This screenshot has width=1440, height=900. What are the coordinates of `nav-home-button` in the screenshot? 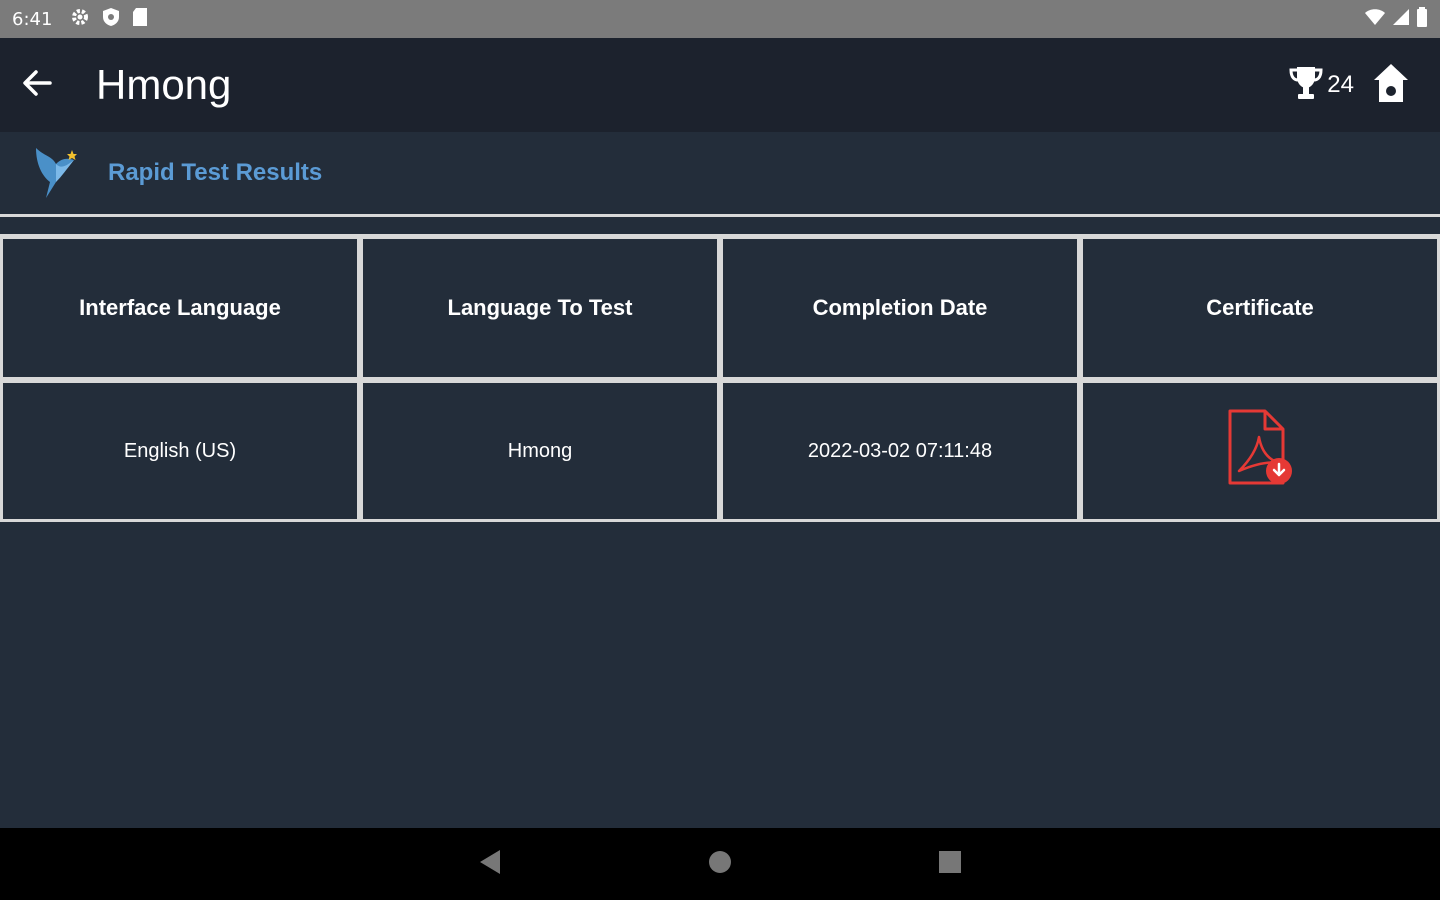 It's located at (720, 864).